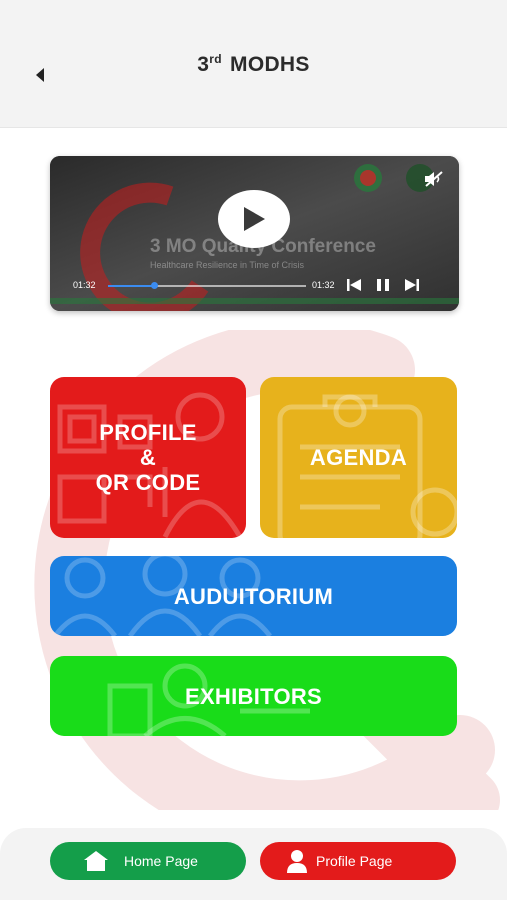 This screenshot has height=900, width=507. Describe the element at coordinates (412, 285) in the screenshot. I see `skip-next-icon` at that location.